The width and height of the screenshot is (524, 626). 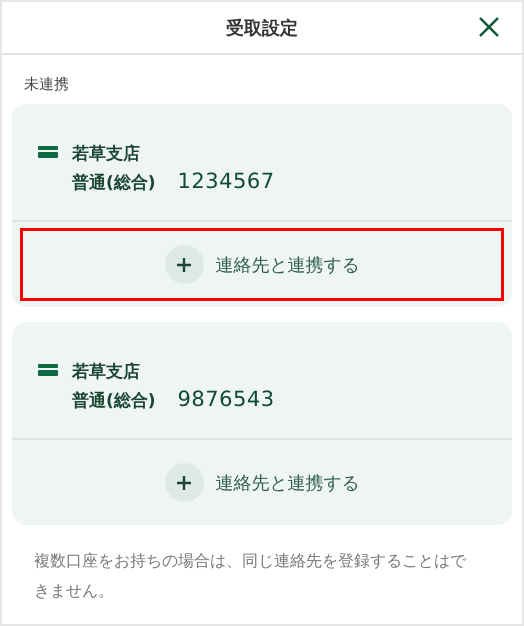 I want to click on window-title: 受取設定, so click(x=262, y=28).